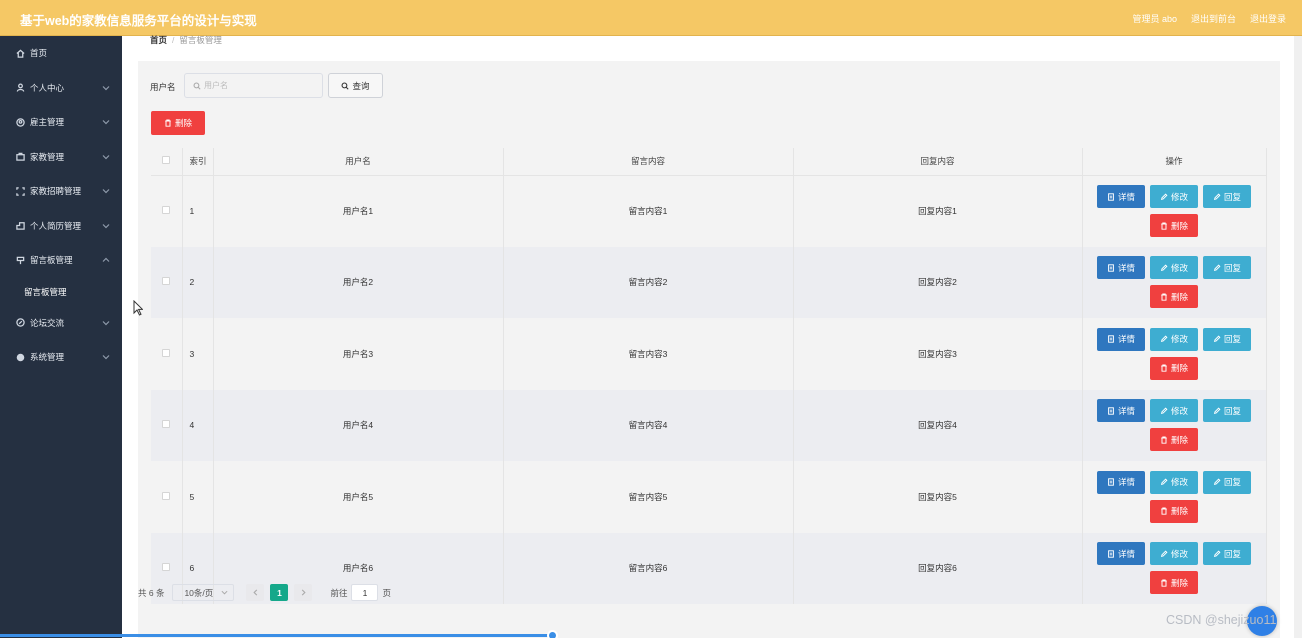  I want to click on detail-label: 详情, so click(1126, 267).